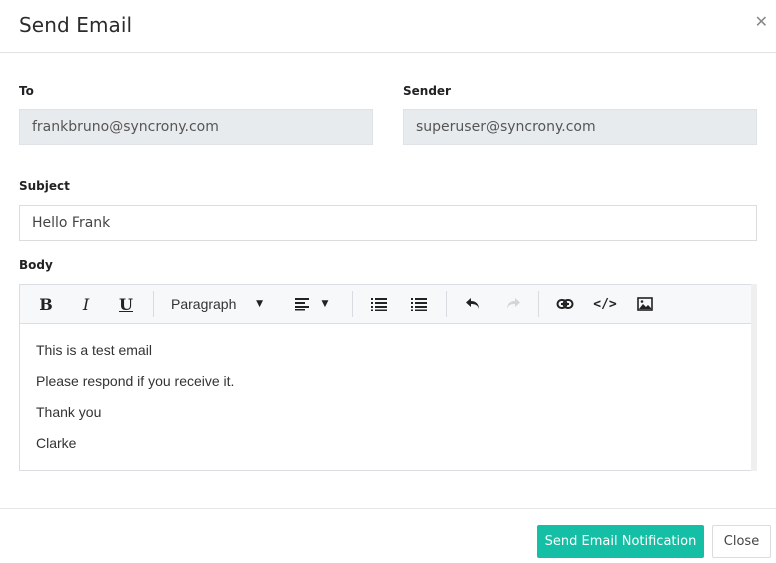 The width and height of the screenshot is (776, 563). What do you see at coordinates (26, 91) in the screenshot?
I see `to-label: To` at bounding box center [26, 91].